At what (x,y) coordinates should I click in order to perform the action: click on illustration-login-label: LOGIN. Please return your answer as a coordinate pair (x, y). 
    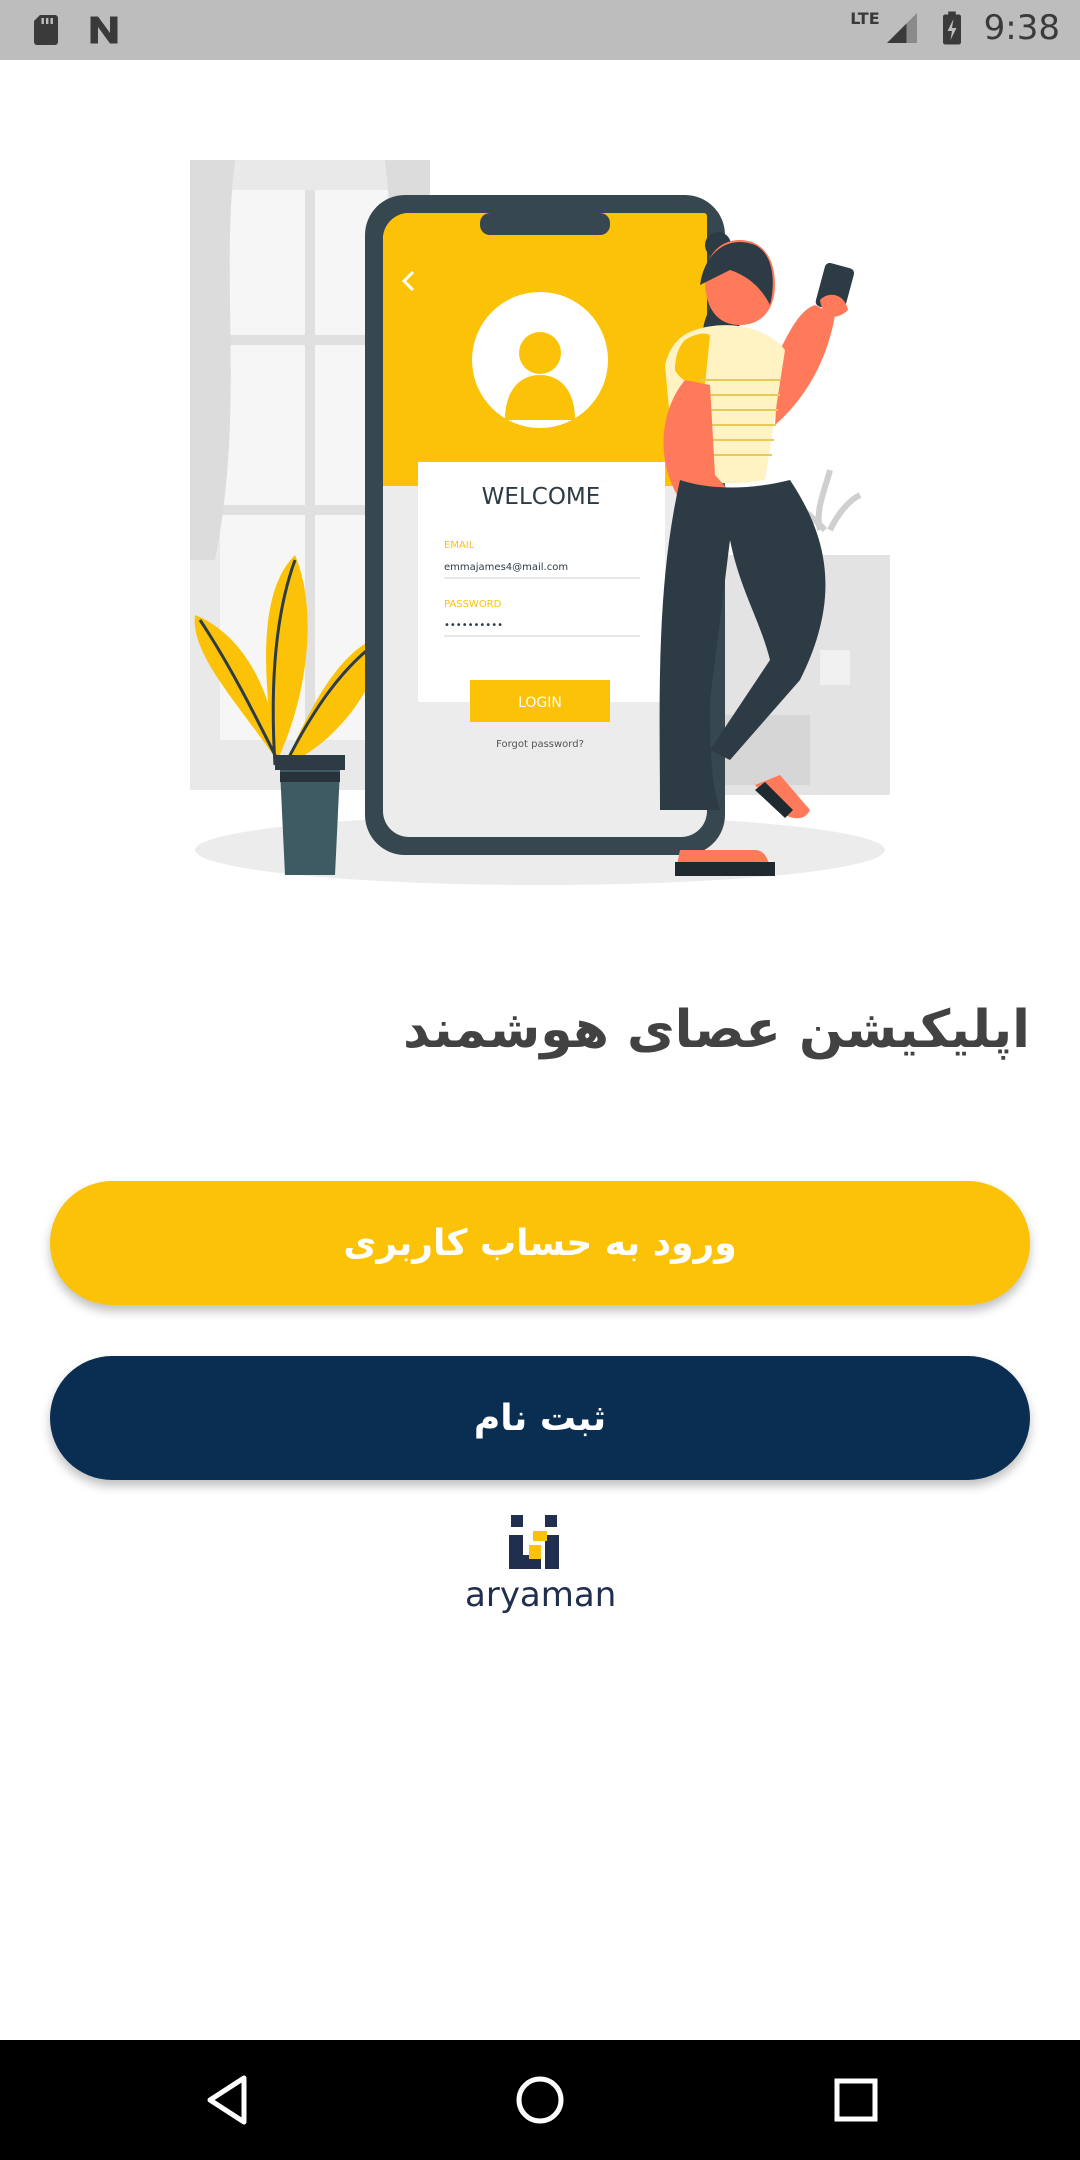
    Looking at the image, I should click on (540, 703).